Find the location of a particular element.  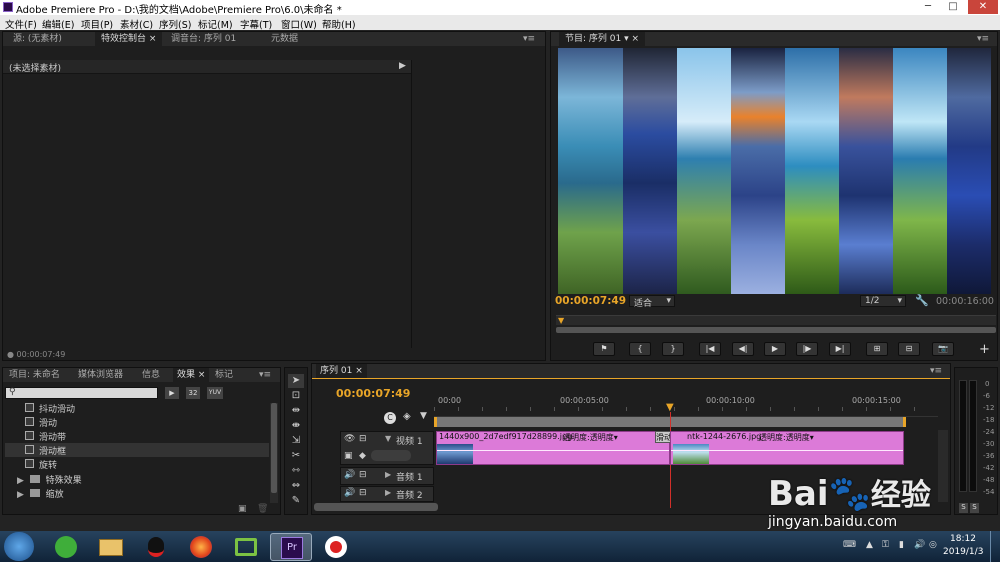

track-select-tool-icon: ⊡ is located at coordinates (296, 396).